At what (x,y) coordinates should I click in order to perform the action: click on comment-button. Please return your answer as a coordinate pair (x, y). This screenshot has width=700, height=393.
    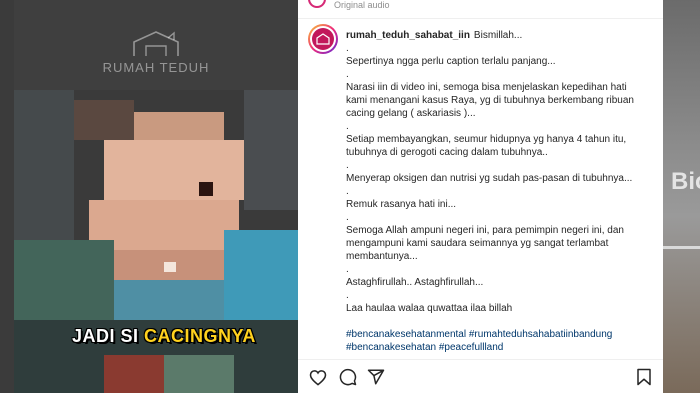
    Looking at the image, I should click on (348, 377).